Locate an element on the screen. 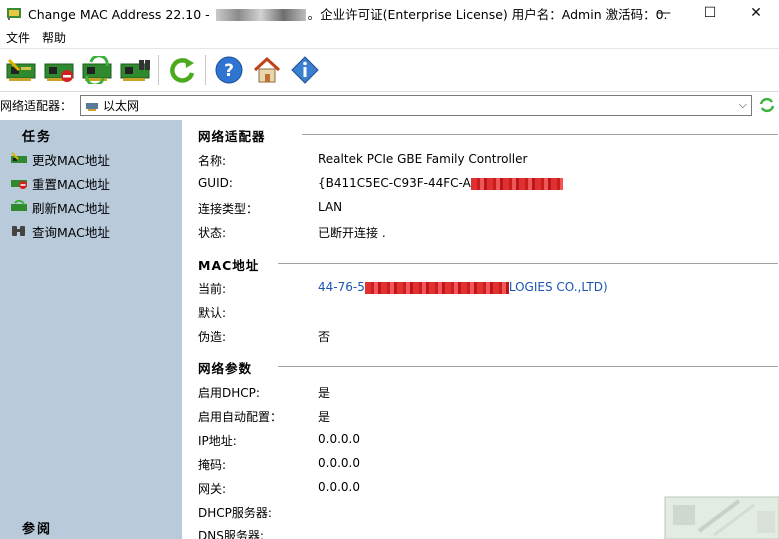  menu-help: 帮助 is located at coordinates (54, 37).